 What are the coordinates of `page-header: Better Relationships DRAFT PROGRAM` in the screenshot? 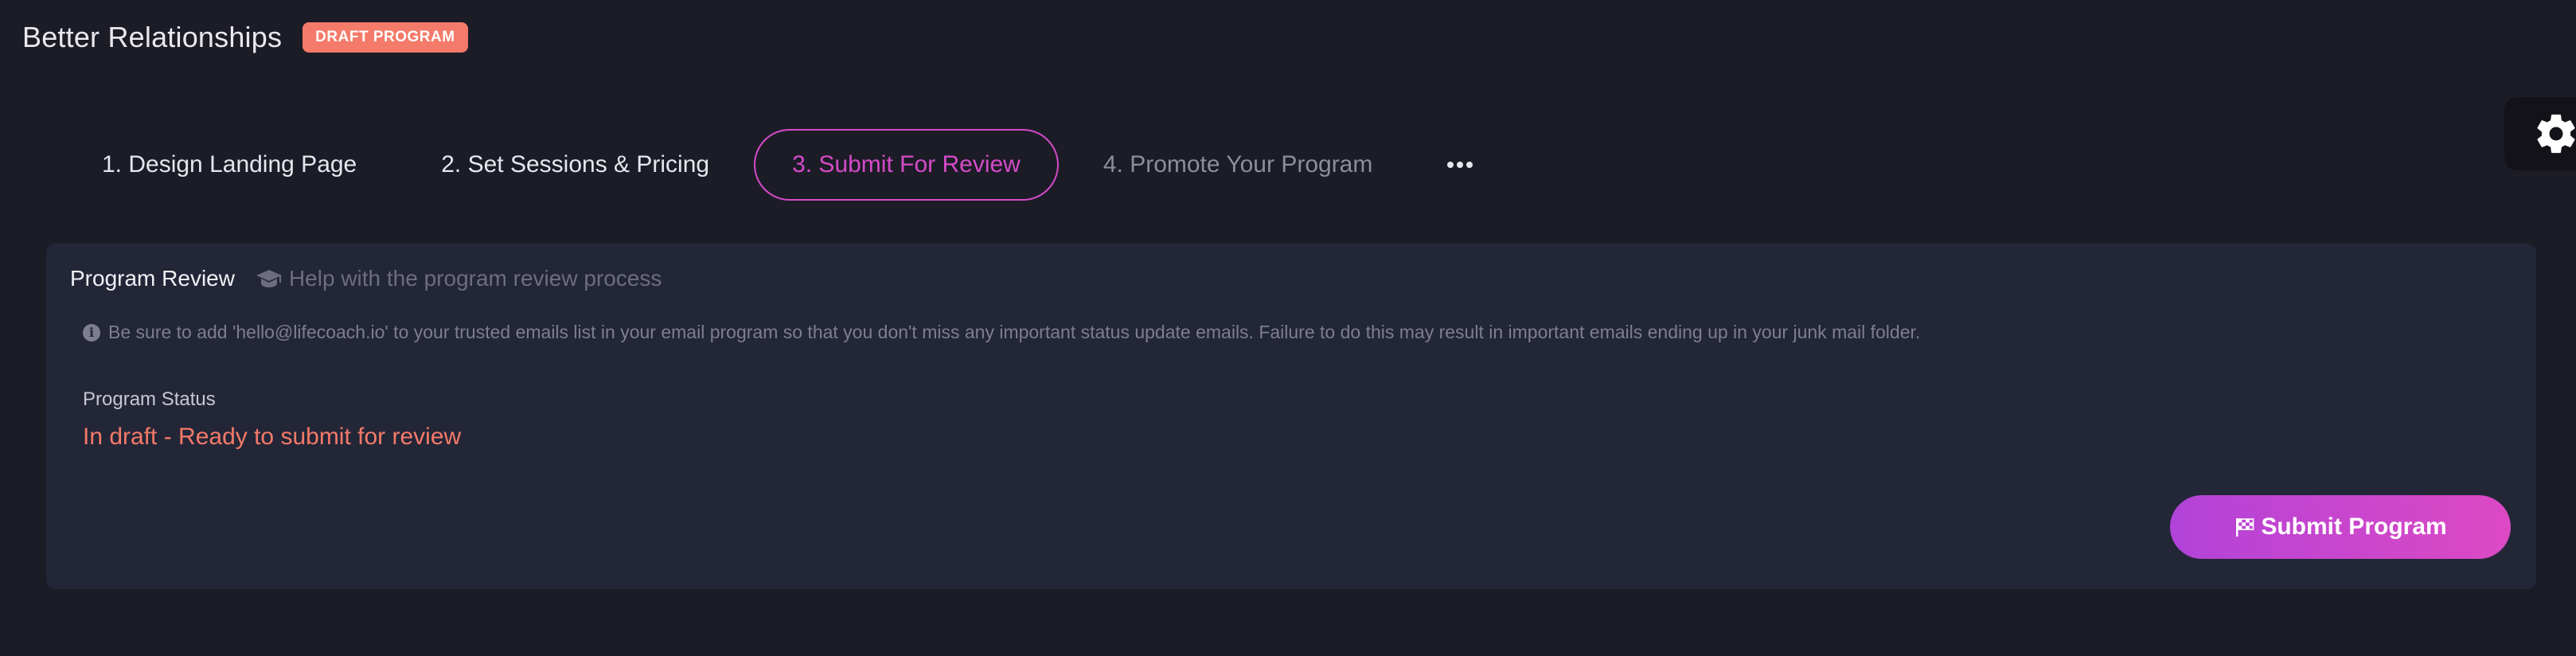 It's located at (245, 37).